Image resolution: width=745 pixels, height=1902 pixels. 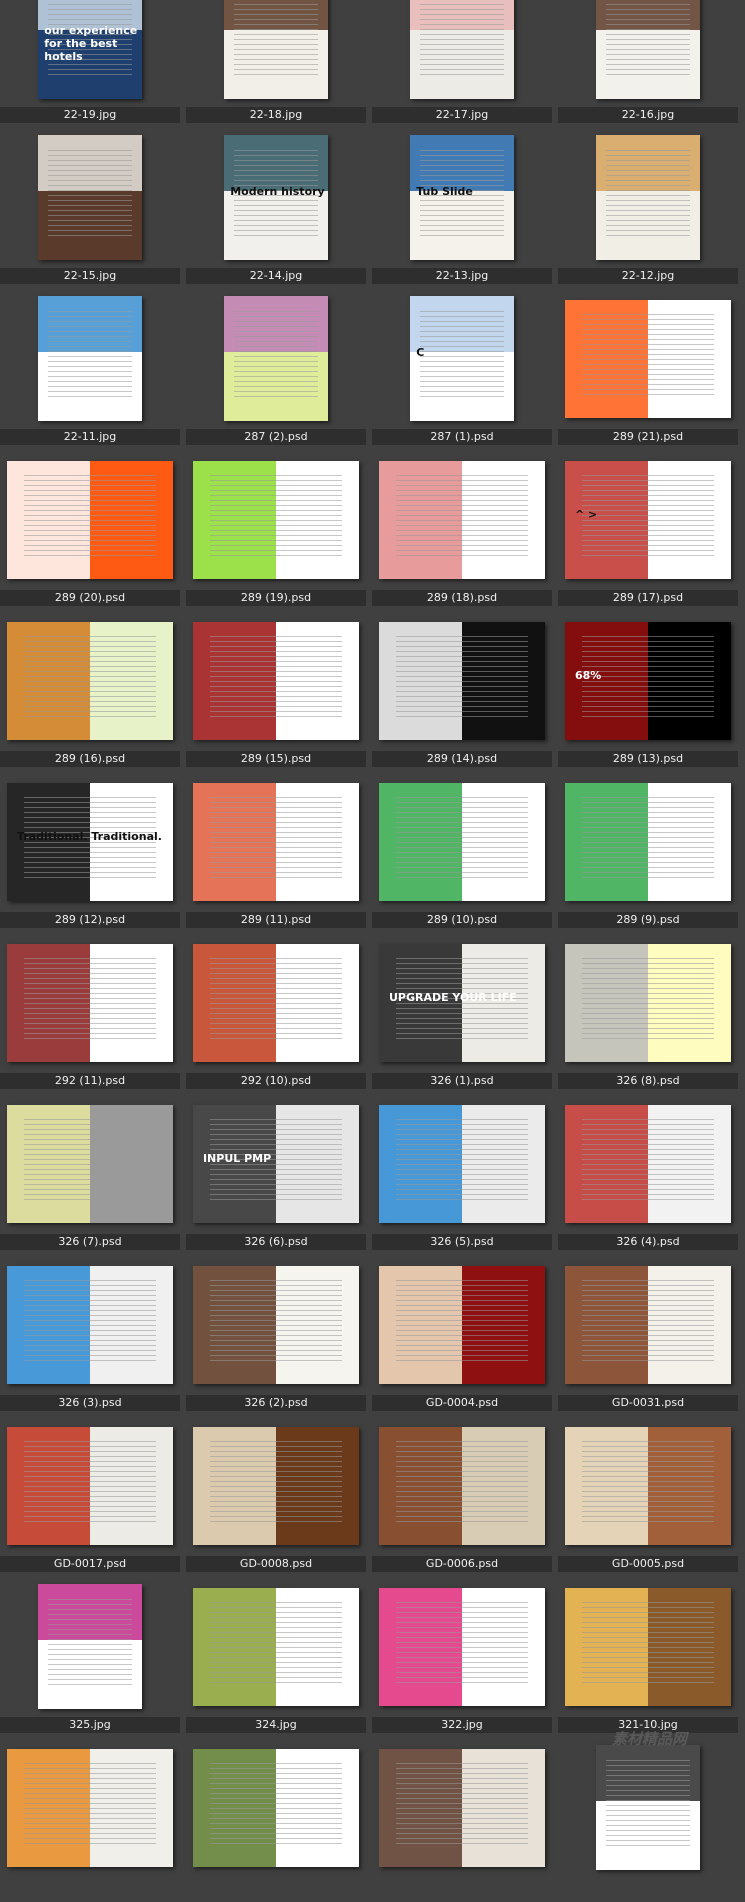 What do you see at coordinates (462, 1002) in the screenshot?
I see `thumbnail-frame: UPGRADE YOUR LIFE` at bounding box center [462, 1002].